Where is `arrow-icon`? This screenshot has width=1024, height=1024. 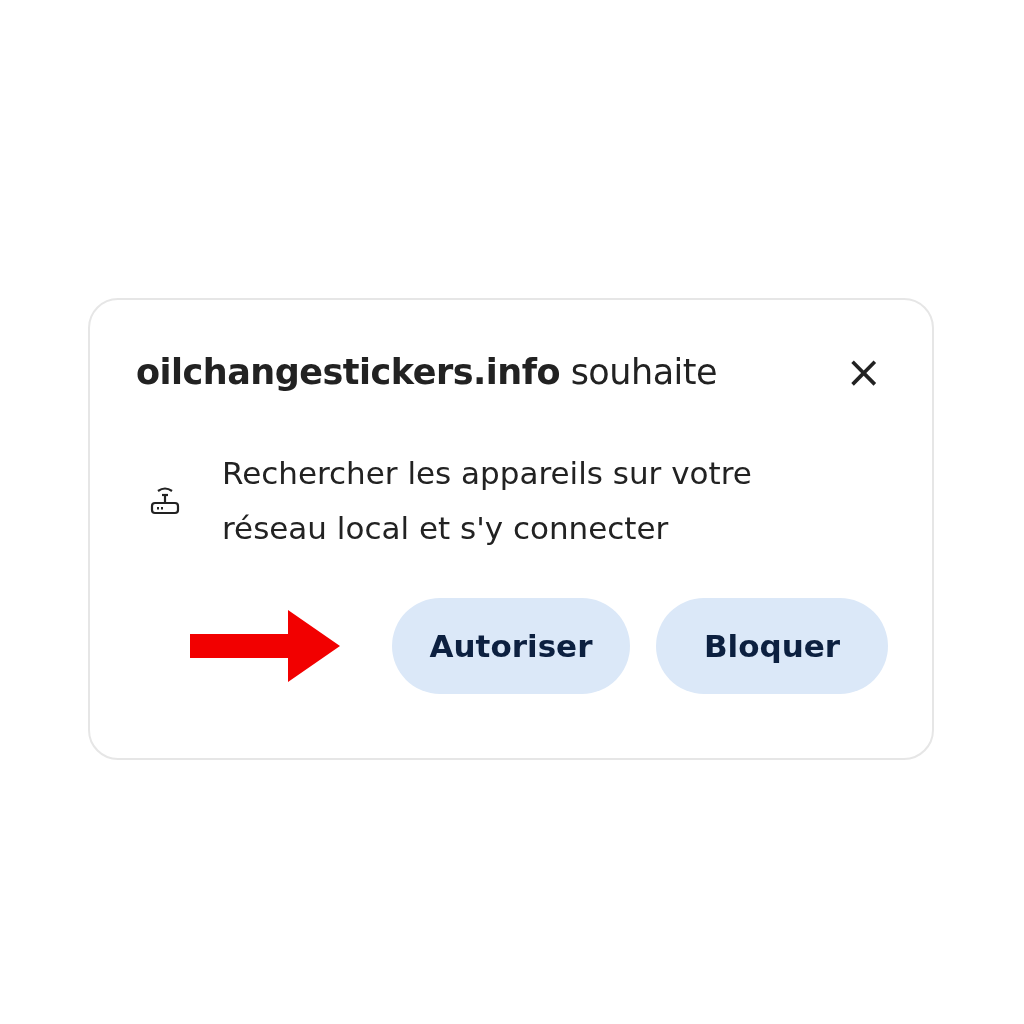
arrow-icon is located at coordinates (265, 646).